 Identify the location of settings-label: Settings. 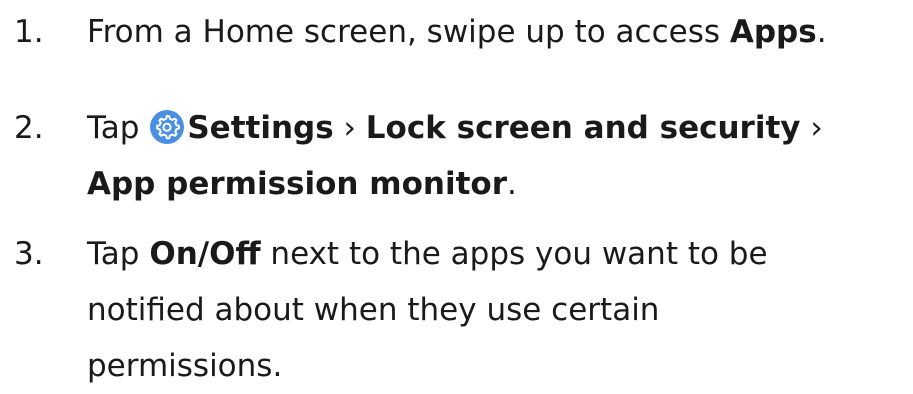
(260, 128).